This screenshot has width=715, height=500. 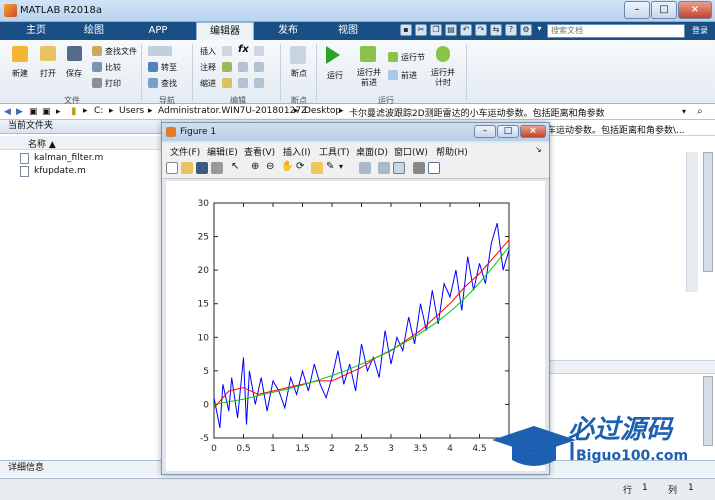 What do you see at coordinates (334, 151) in the screenshot?
I see `menu-tools: 工具(T)` at bounding box center [334, 151].